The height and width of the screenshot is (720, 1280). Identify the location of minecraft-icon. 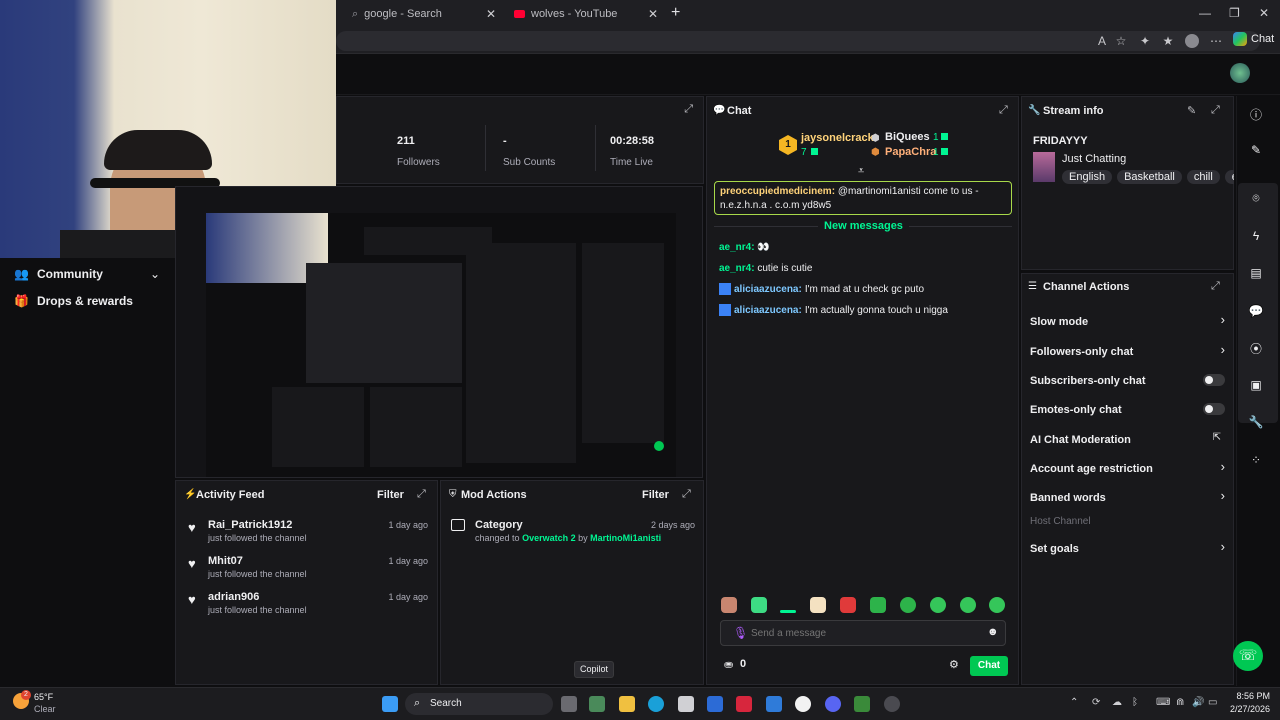
(862, 704).